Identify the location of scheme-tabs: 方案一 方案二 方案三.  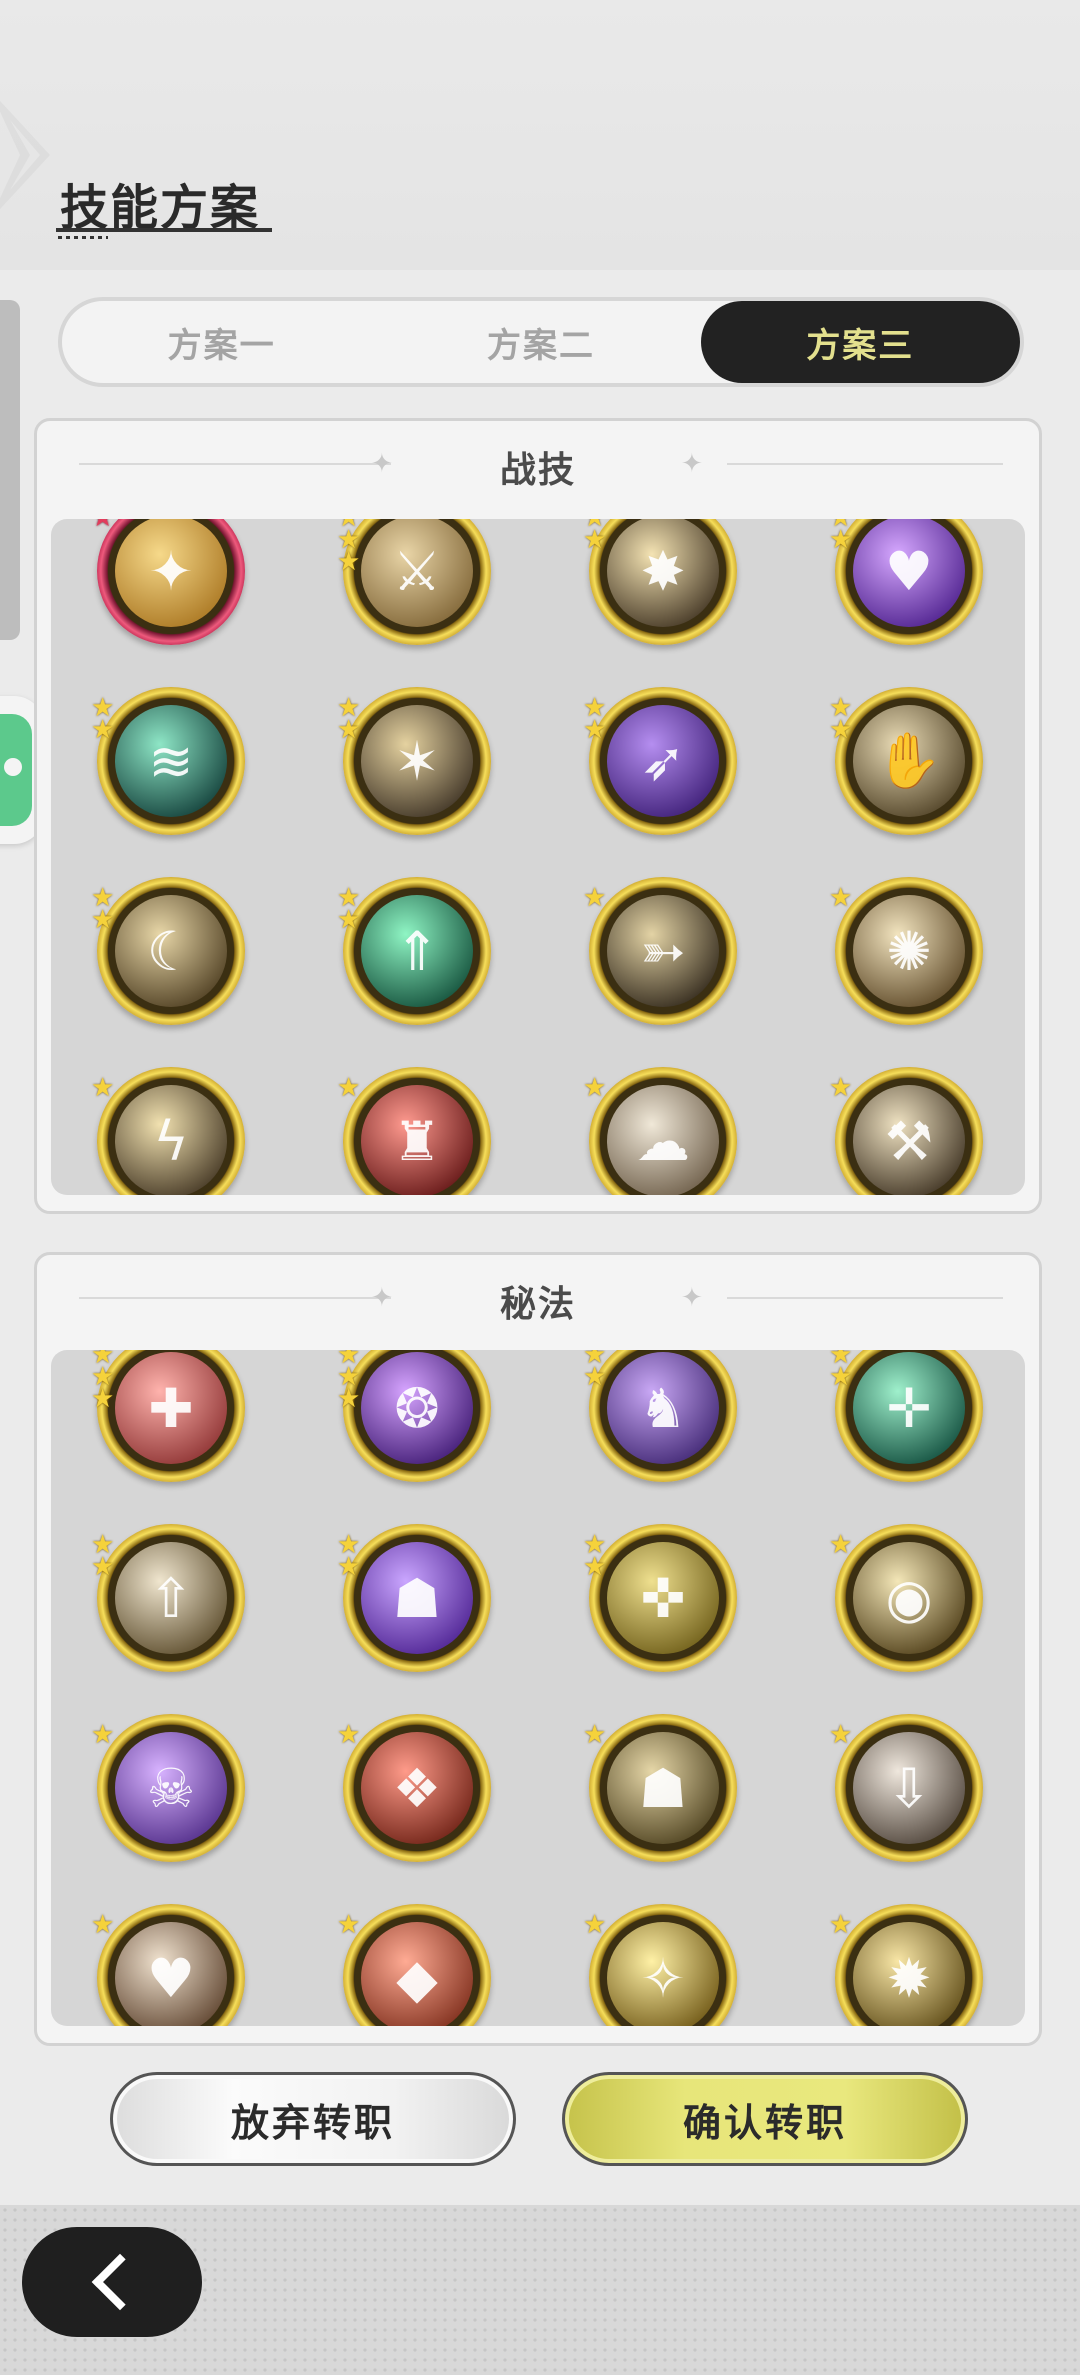
(541, 342).